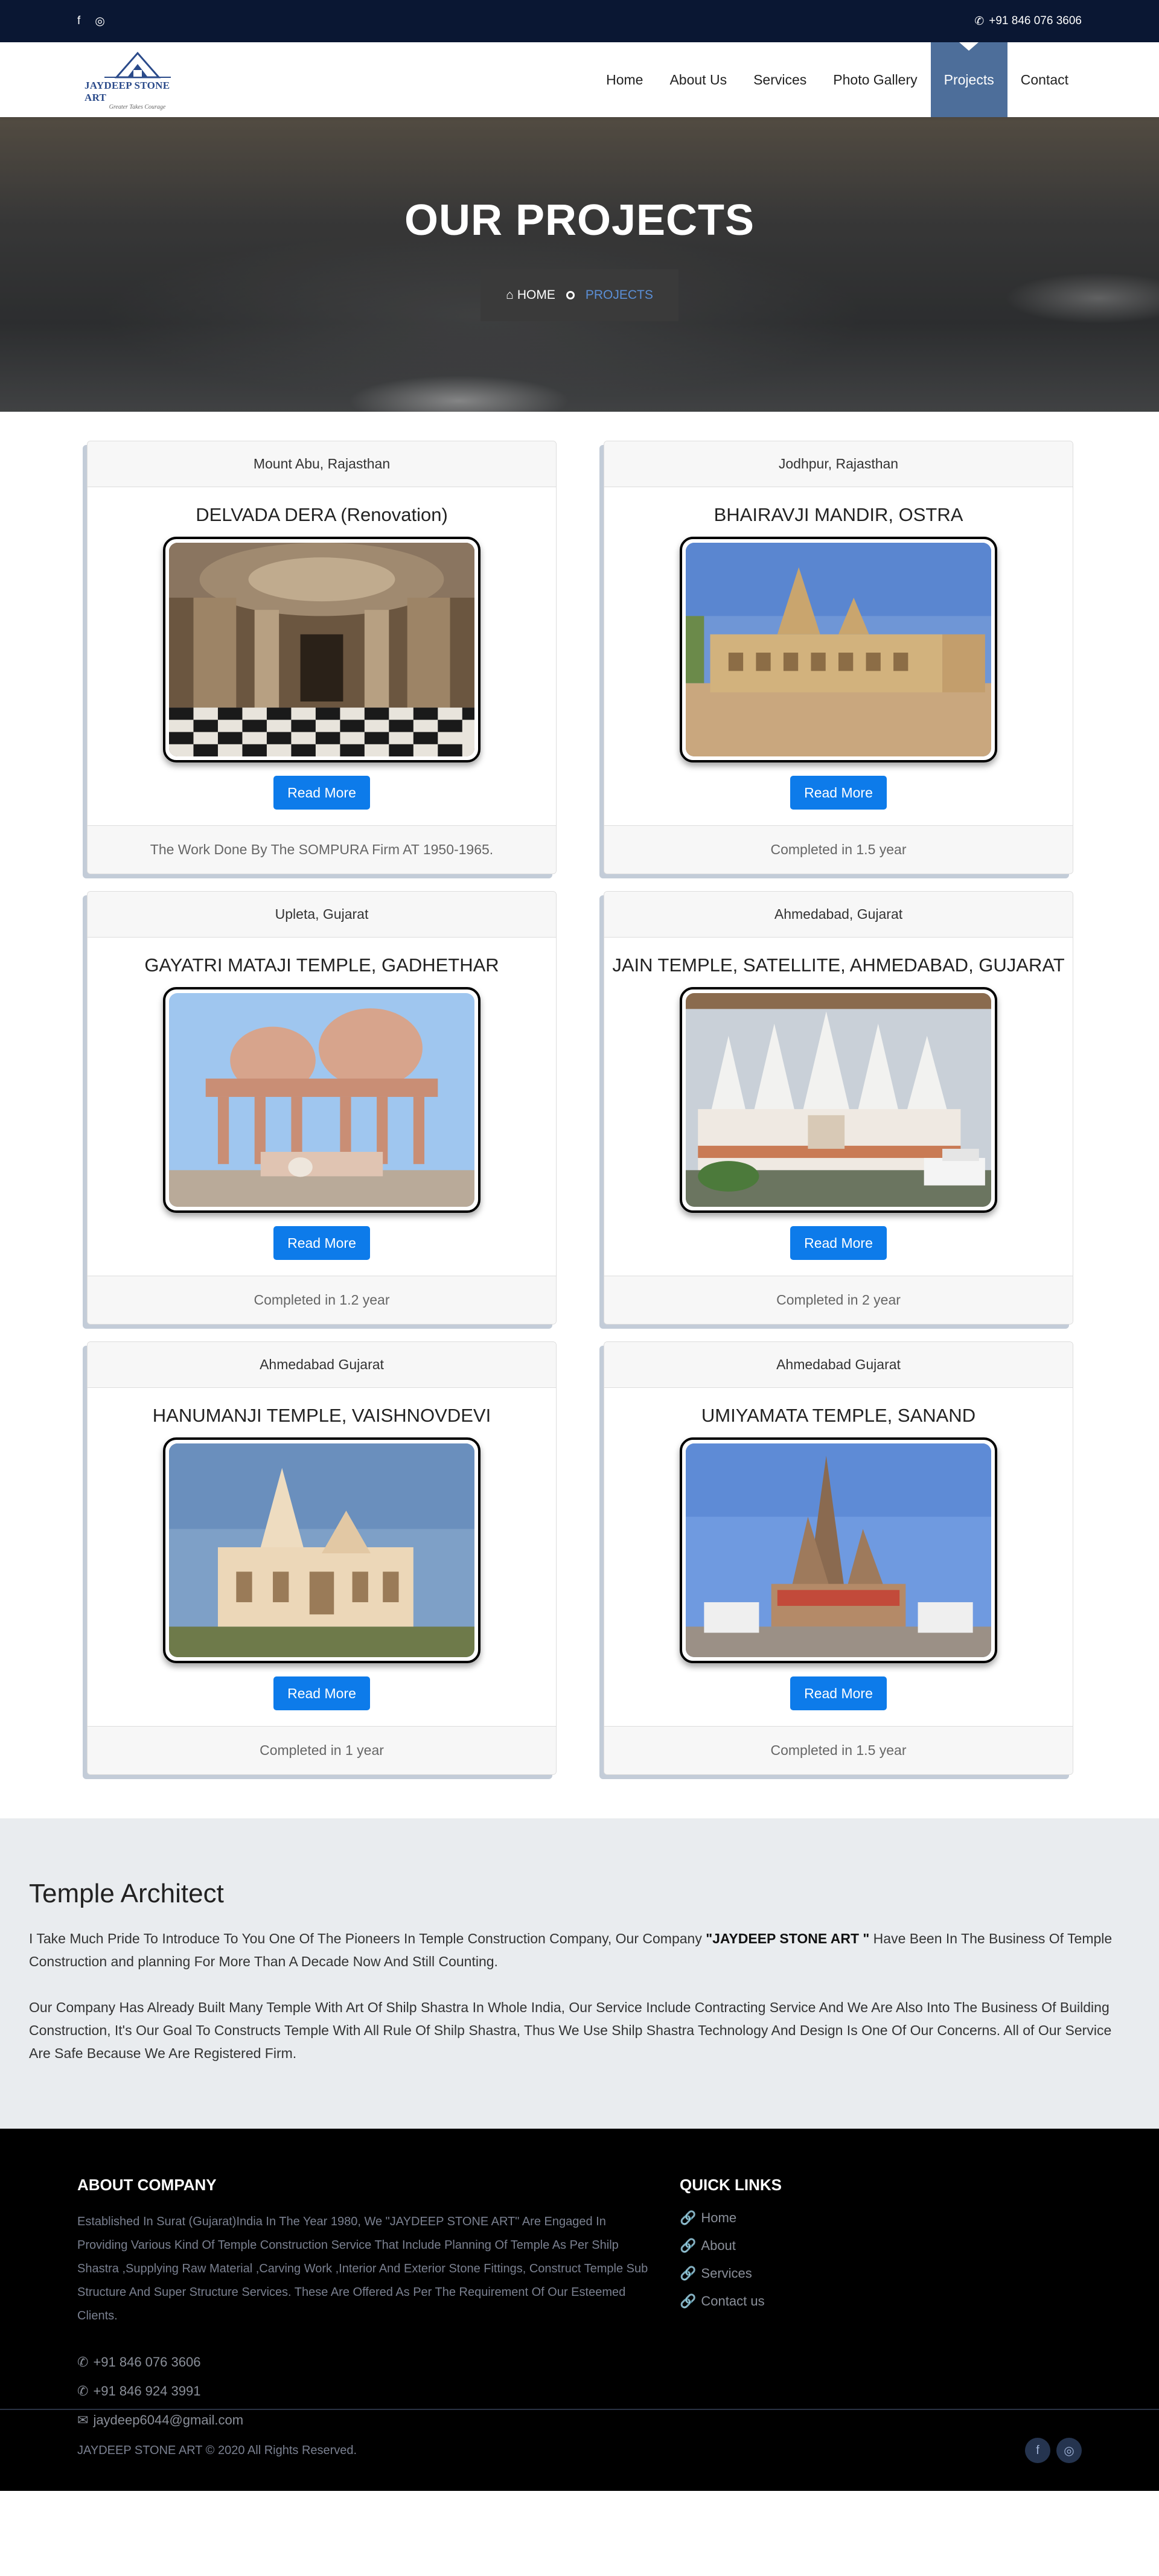 This screenshot has height=2576, width=1159. I want to click on project-footer: Completed in 1.2 year, so click(322, 1300).